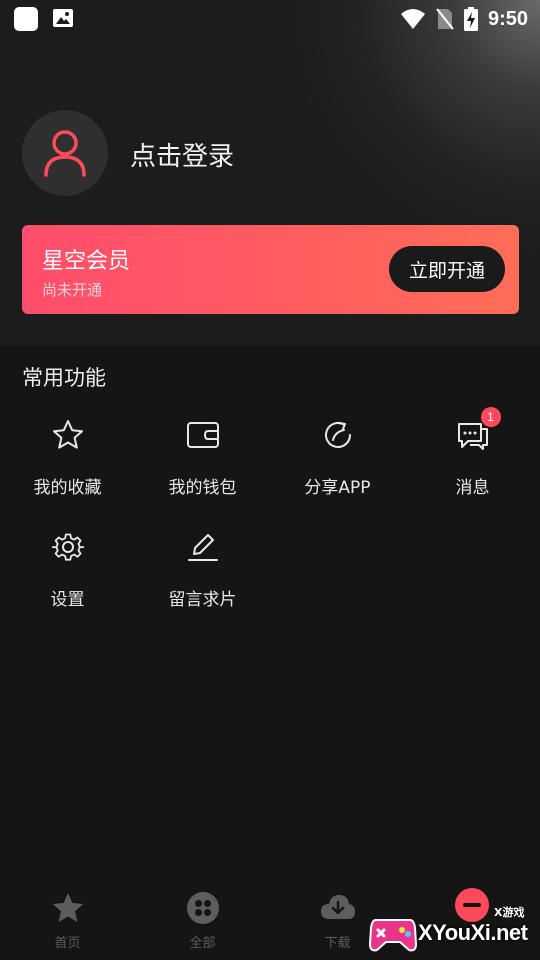  What do you see at coordinates (412, 19) in the screenshot?
I see `wifi-icon` at bounding box center [412, 19].